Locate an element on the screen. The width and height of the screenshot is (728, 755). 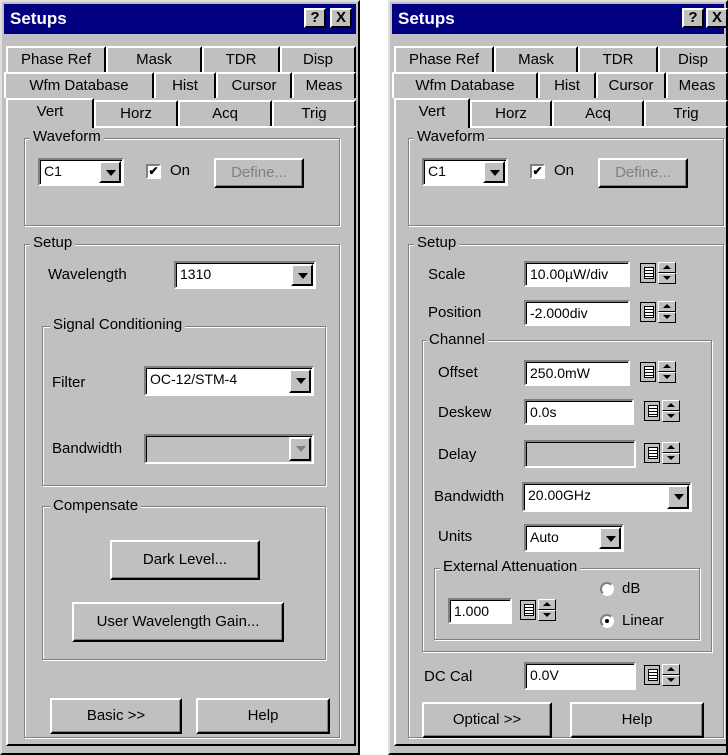
units-select: Auto is located at coordinates (574, 538).